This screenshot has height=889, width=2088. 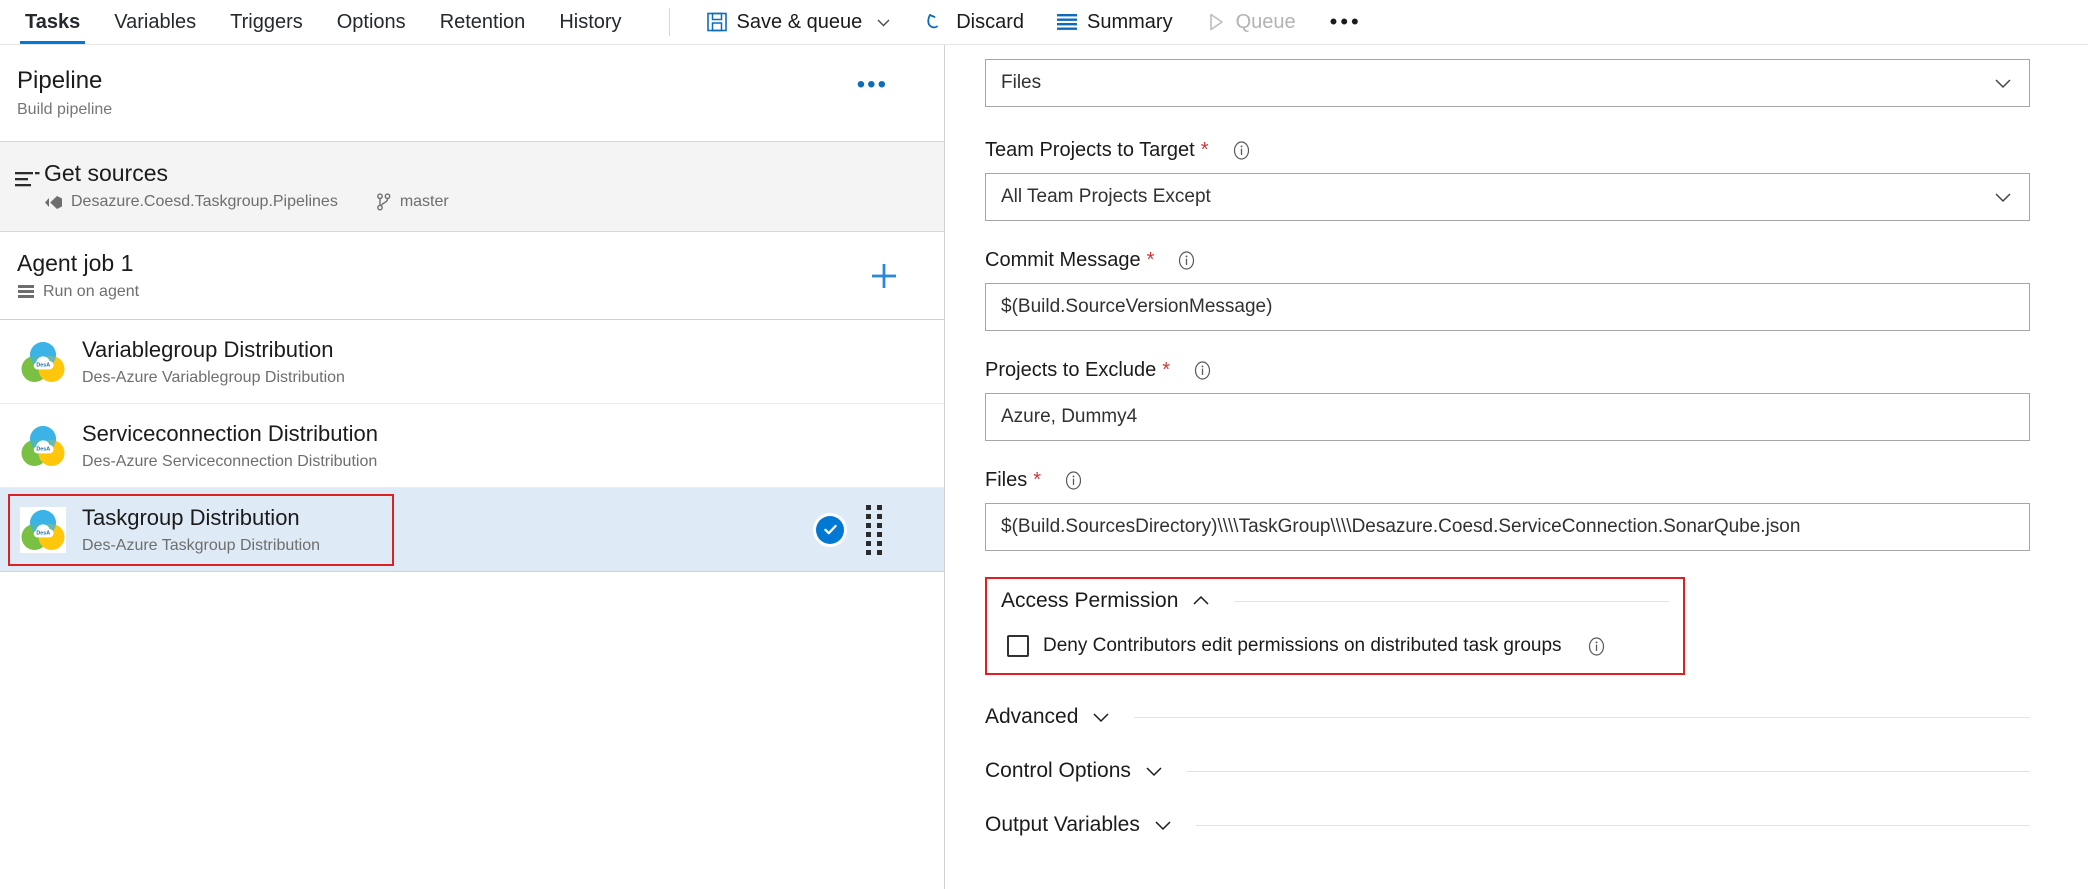 I want to click on queue-label: Queue, so click(x=1265, y=21).